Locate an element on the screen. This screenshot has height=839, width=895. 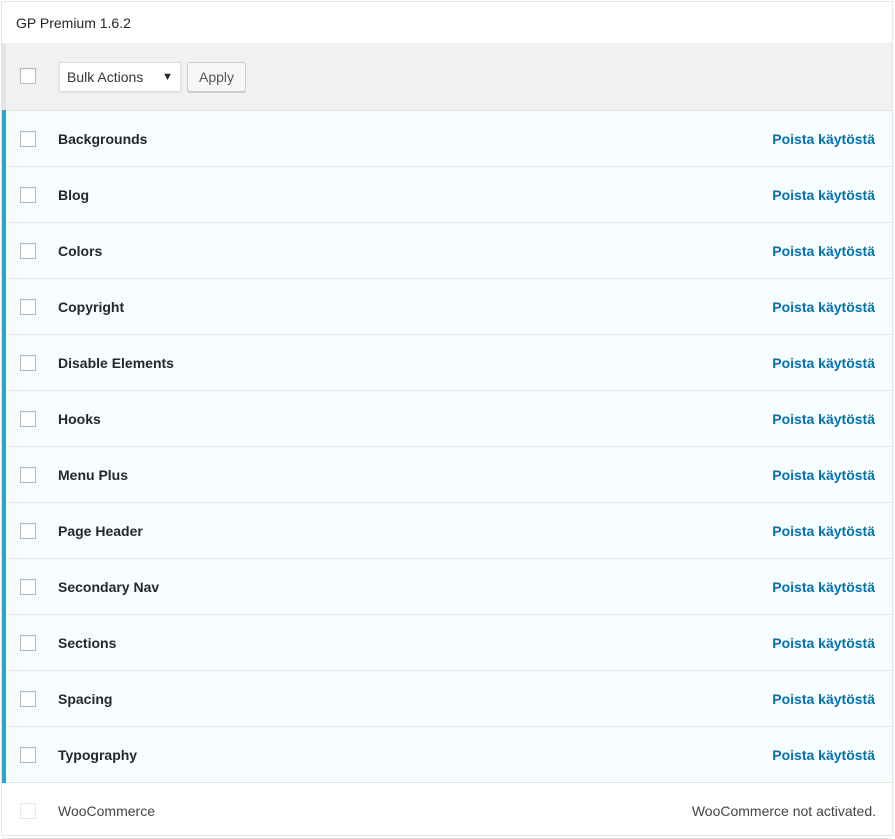
module-row: Blog Poista käytöstä is located at coordinates (447, 194).